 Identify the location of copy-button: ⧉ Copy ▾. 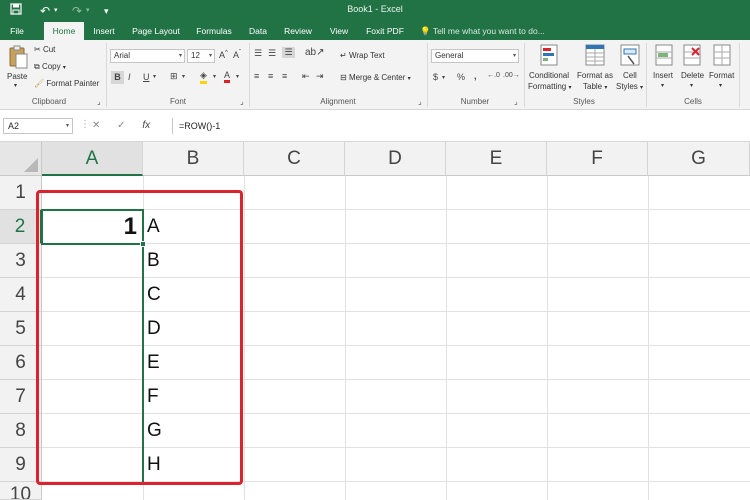
(50, 67).